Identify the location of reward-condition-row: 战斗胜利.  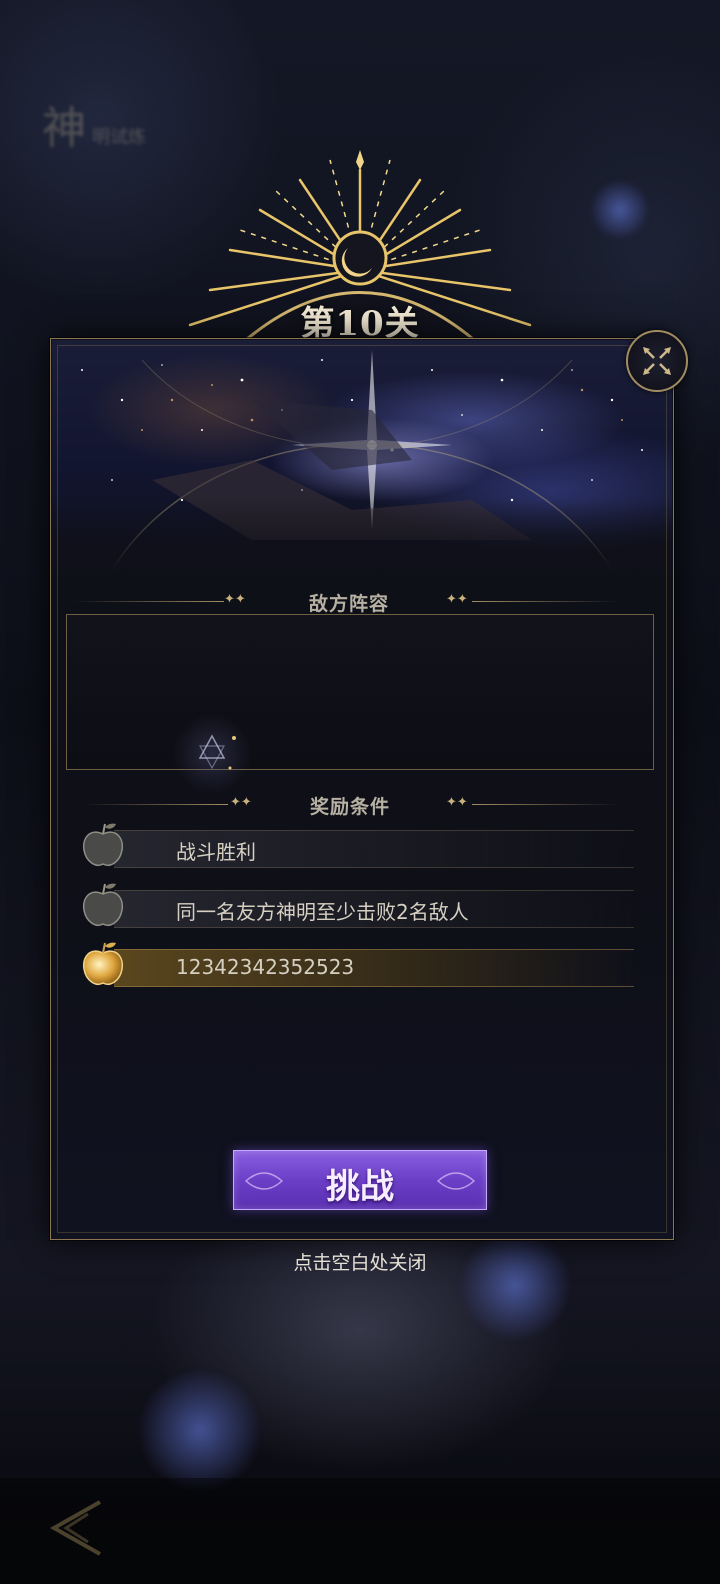
(358, 845).